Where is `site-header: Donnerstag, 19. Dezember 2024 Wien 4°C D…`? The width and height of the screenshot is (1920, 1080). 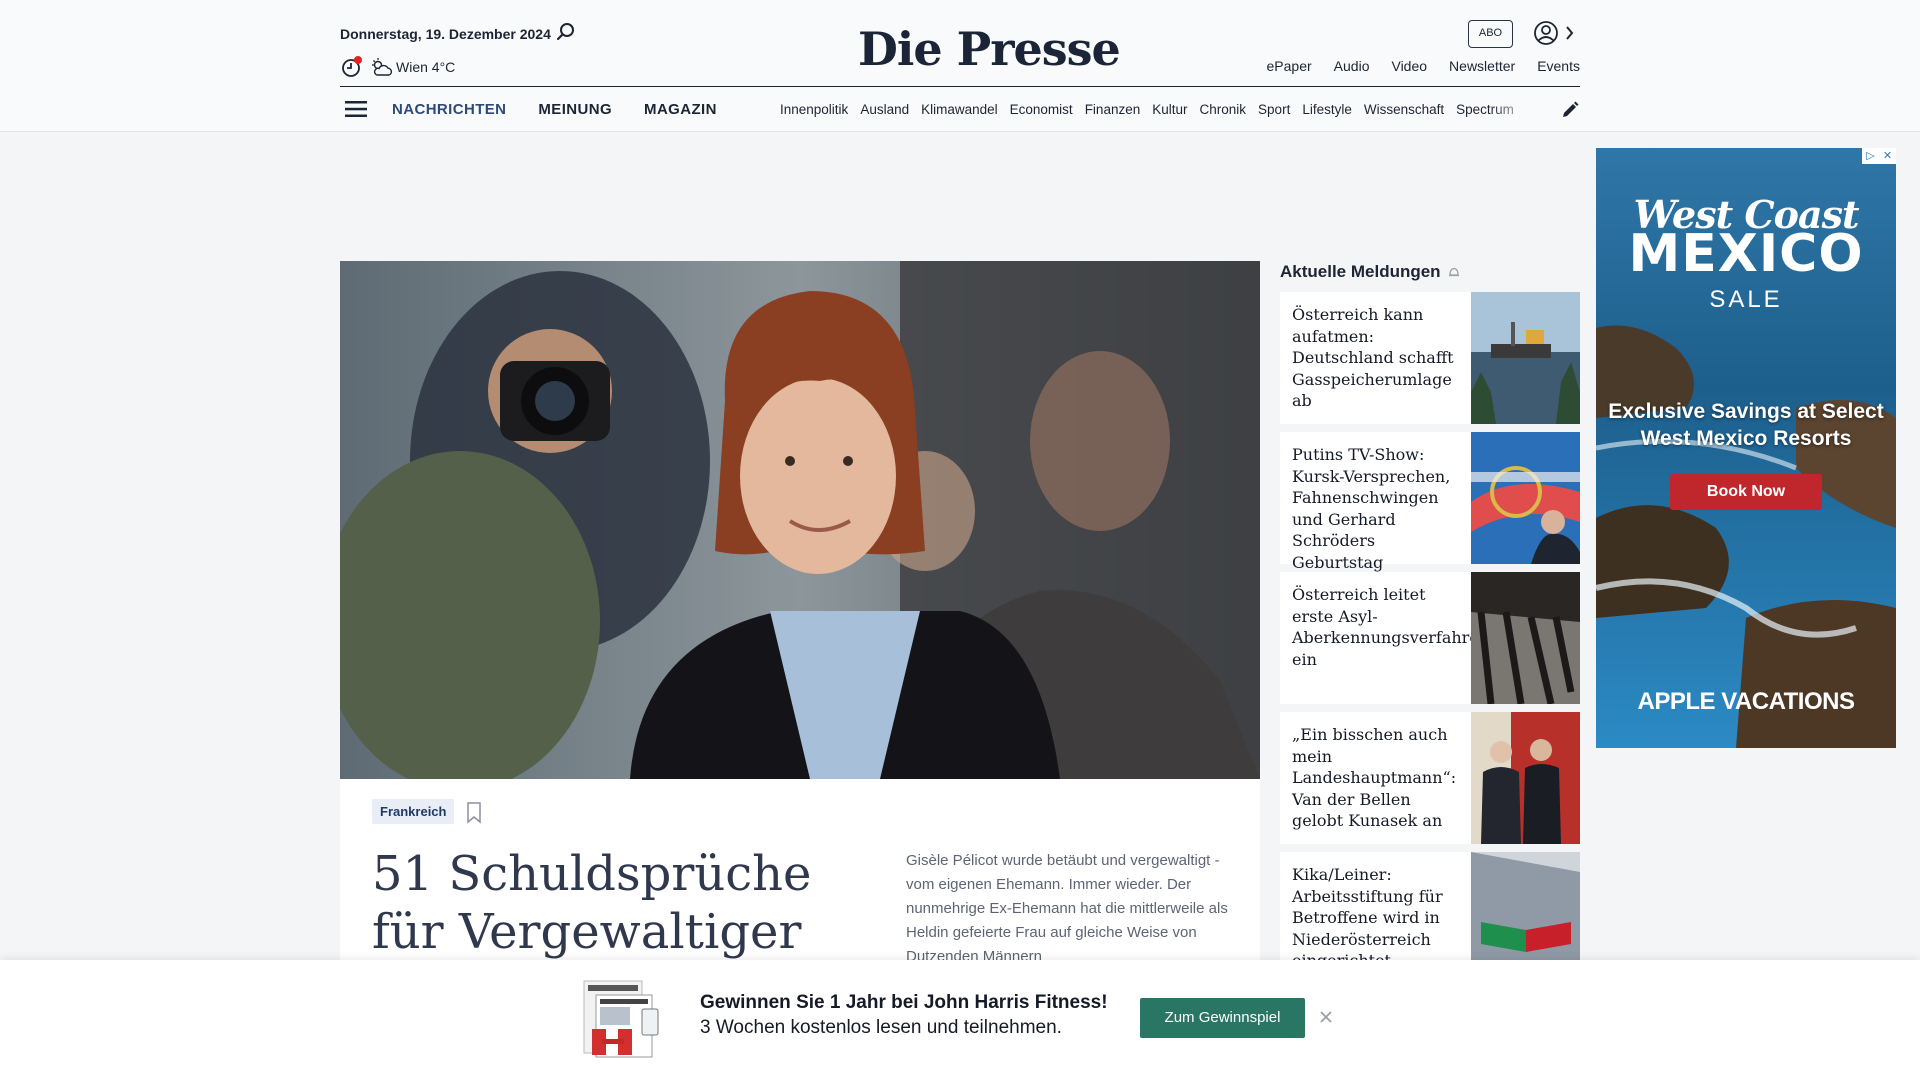 site-header: Donnerstag, 19. Dezember 2024 Wien 4°C D… is located at coordinates (960, 66).